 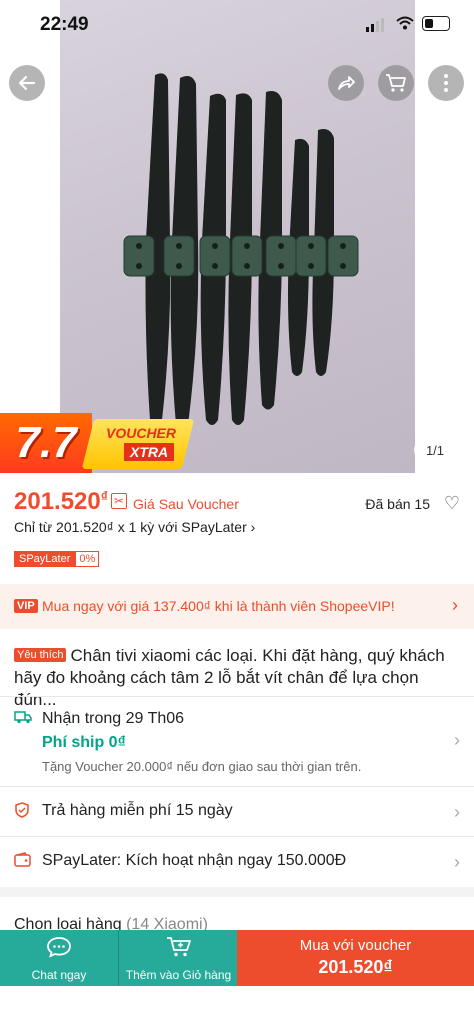 I want to click on add-cart-icon, so click(x=178, y=948).